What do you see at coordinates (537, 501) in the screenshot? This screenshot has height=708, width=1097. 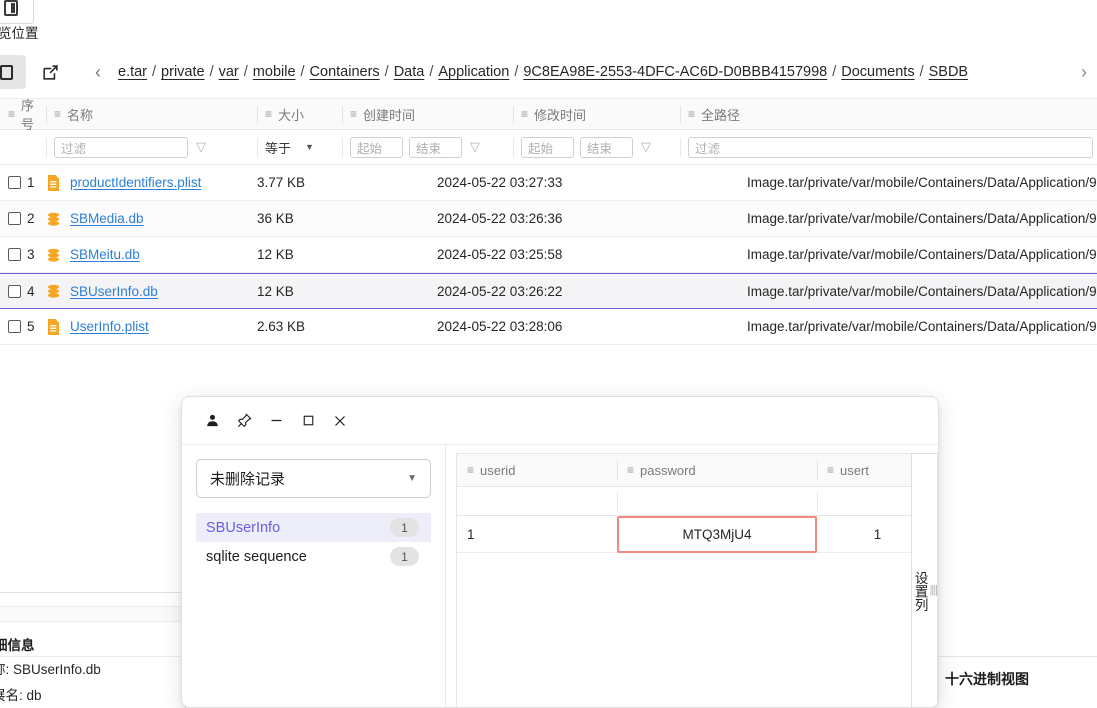 I see `grid-filter-userid` at bounding box center [537, 501].